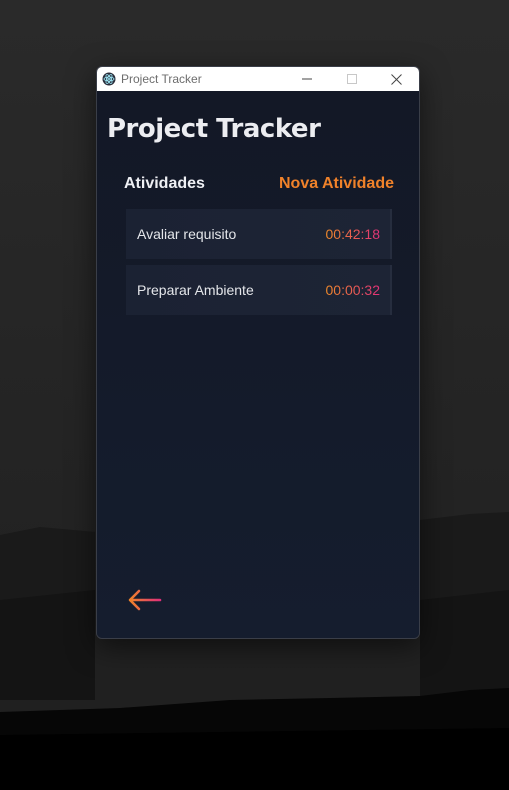 The image size is (509, 790). I want to click on activity-name: Avaliar requisito, so click(187, 234).